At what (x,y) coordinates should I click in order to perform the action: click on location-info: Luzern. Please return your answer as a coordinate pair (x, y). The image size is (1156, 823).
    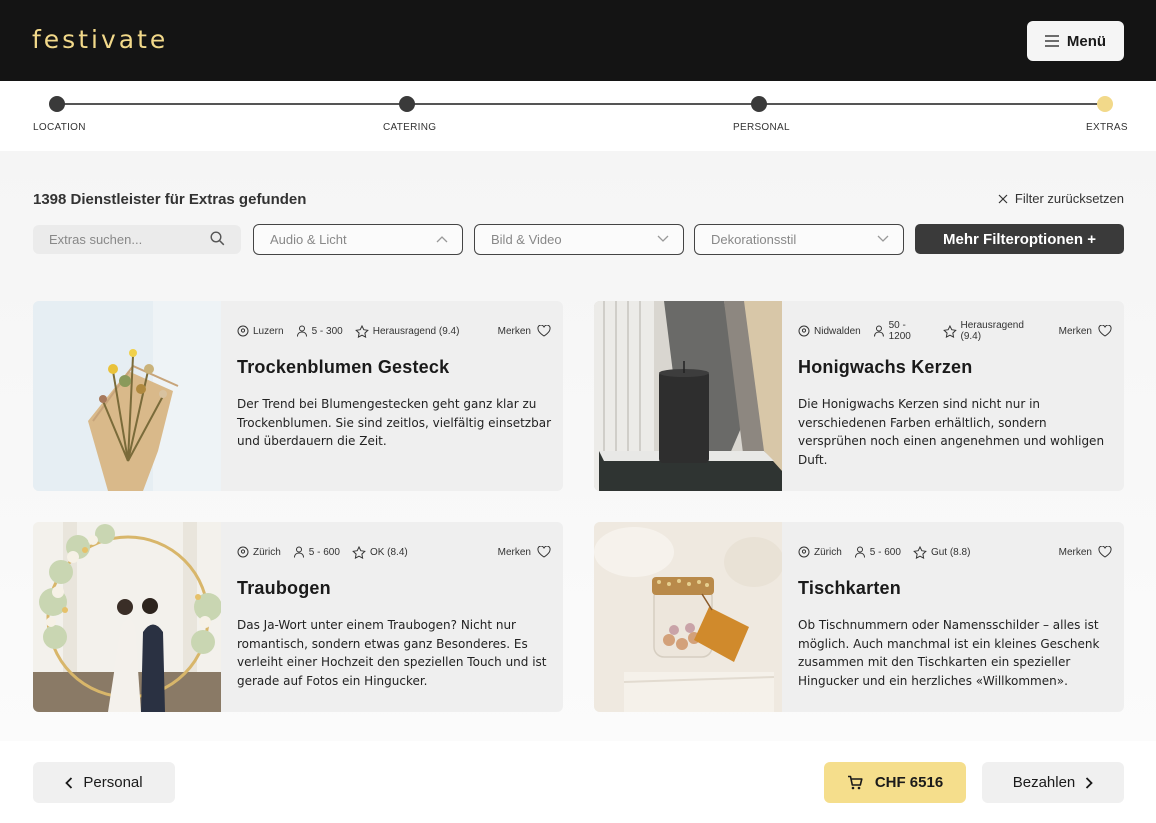
    Looking at the image, I should click on (260, 331).